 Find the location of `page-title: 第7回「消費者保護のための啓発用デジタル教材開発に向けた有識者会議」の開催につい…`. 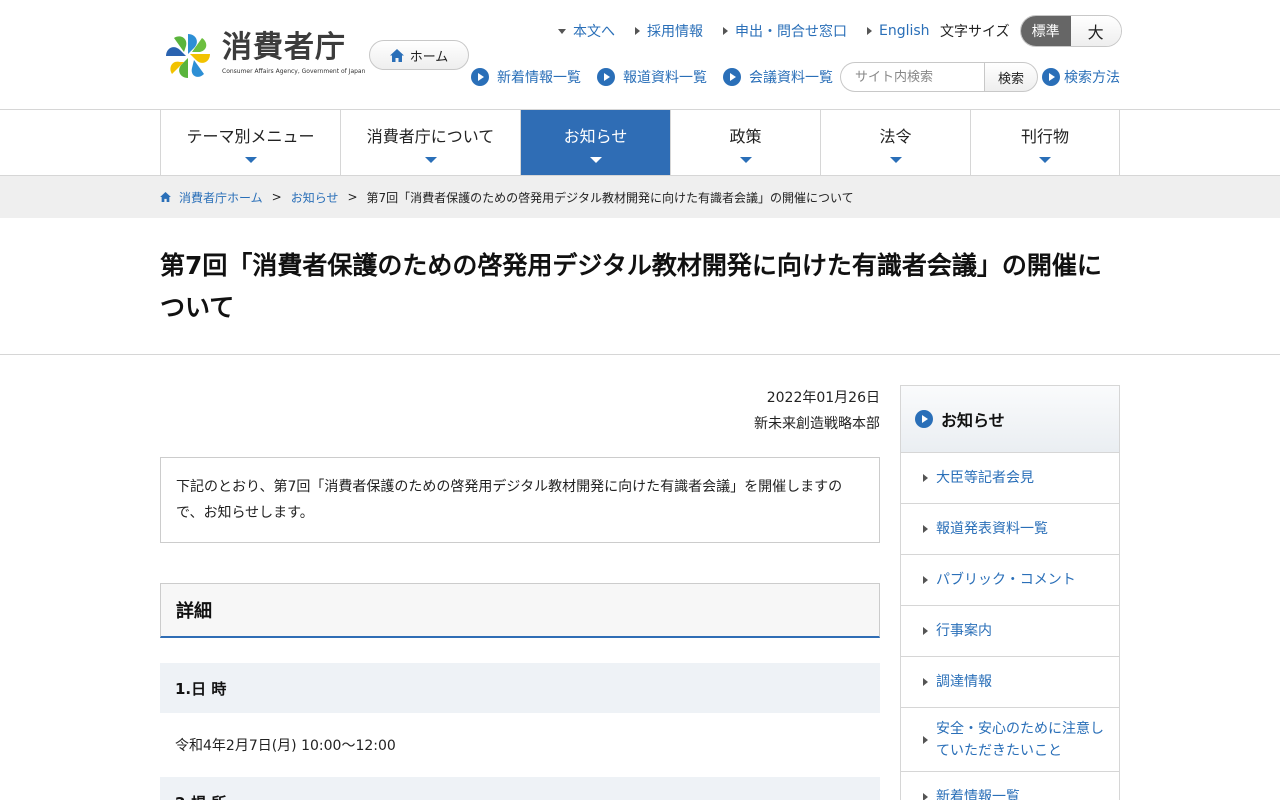

page-title: 第7回「消費者保護のための啓発用デジタル教材開発に向けた有識者会議」の開催につい… is located at coordinates (631, 286).